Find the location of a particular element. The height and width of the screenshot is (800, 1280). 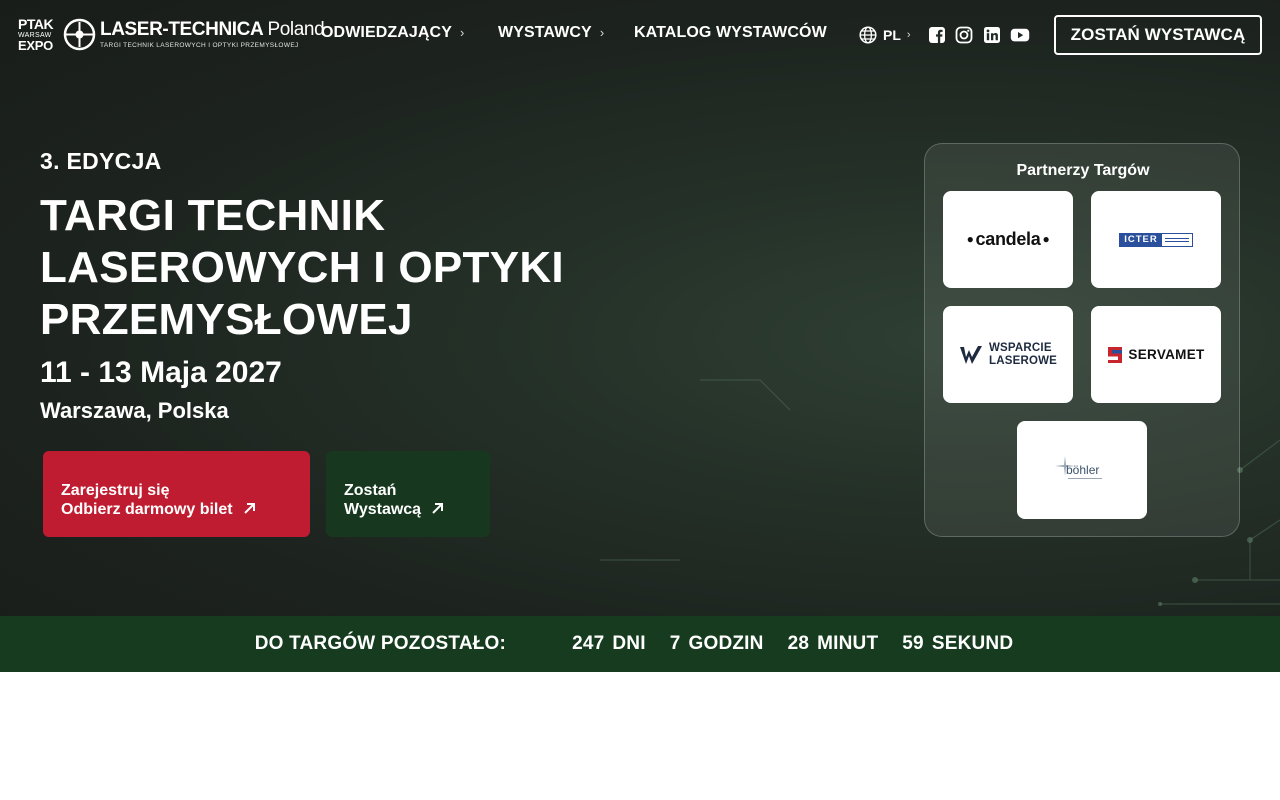

instagram-icon is located at coordinates (964, 35).